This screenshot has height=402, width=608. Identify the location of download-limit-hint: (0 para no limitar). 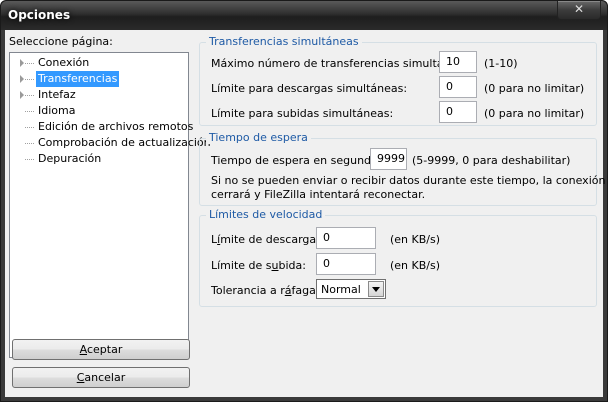
(534, 88).